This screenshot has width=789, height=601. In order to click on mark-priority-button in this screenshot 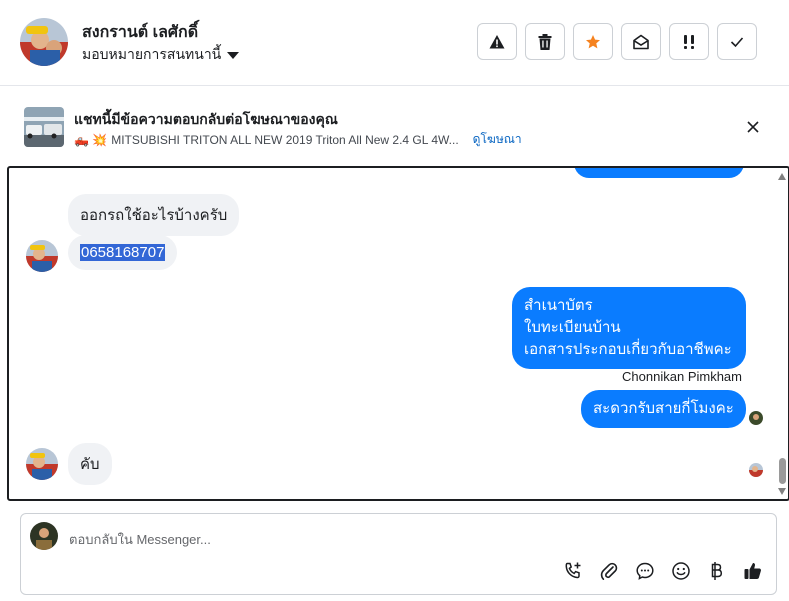, I will do `click(689, 41)`.